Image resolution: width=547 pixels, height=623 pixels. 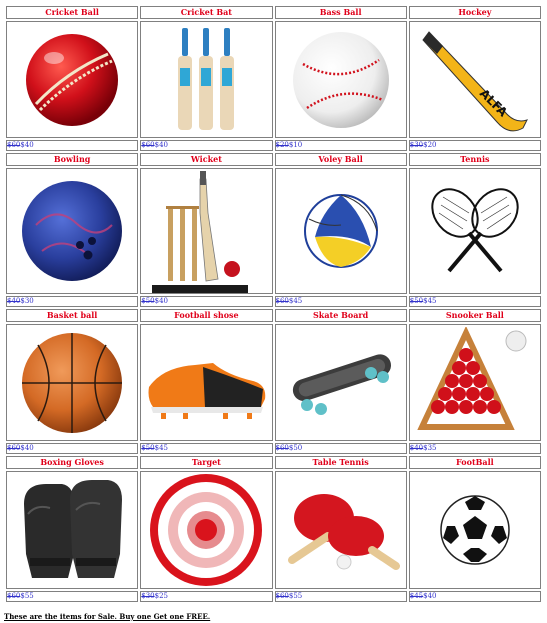 What do you see at coordinates (474, 596) in the screenshot?
I see `price-cell: $45$40` at bounding box center [474, 596].